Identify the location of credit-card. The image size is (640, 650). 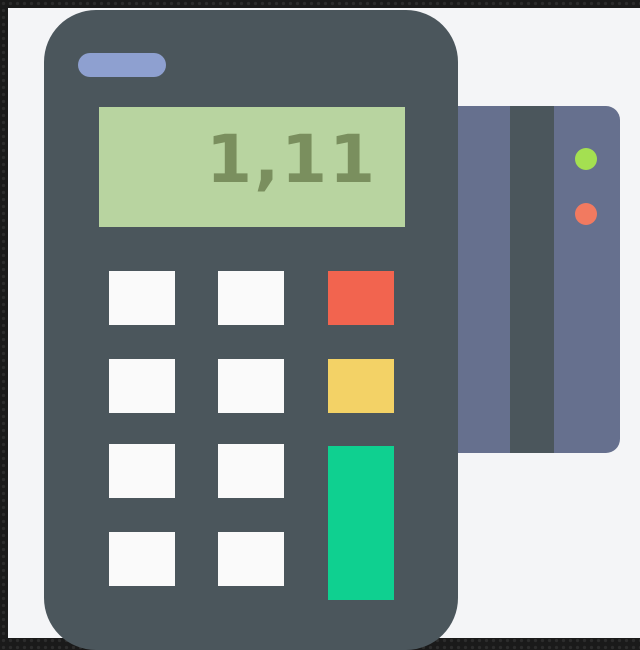
(532, 279).